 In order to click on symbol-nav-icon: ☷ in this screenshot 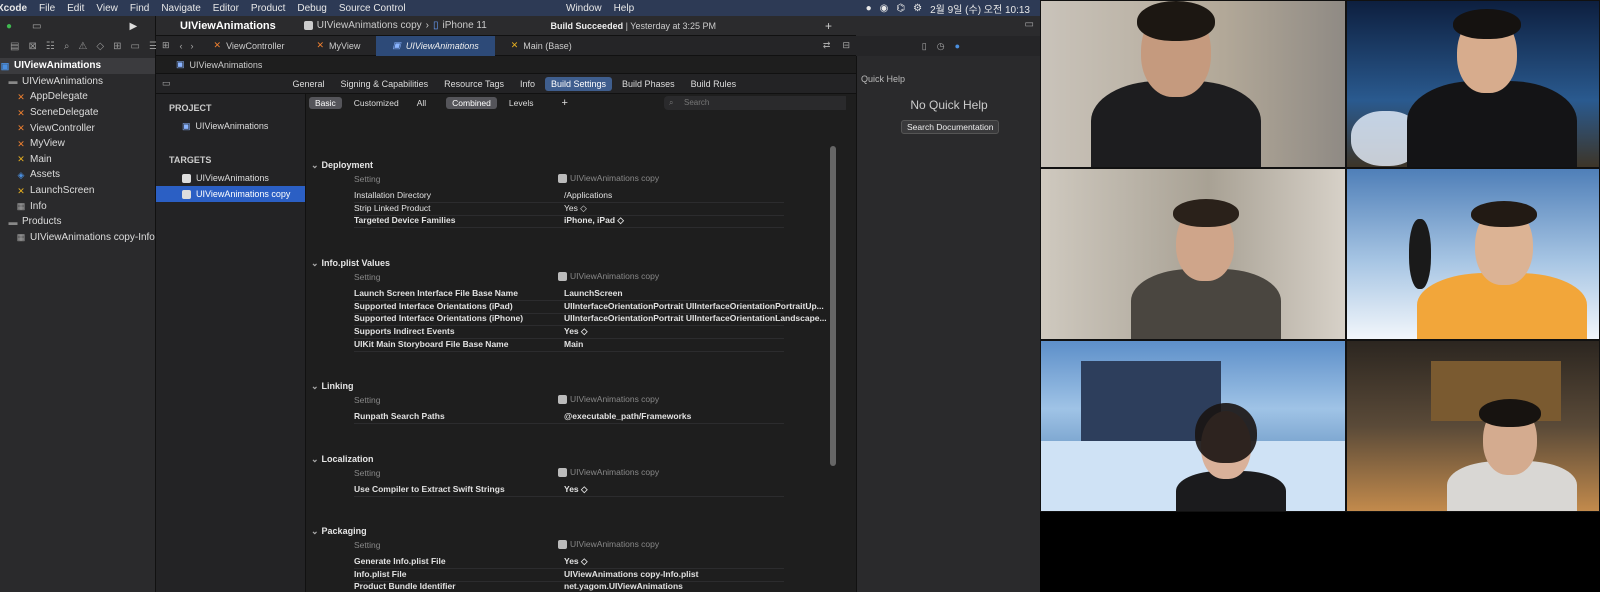, I will do `click(50, 46)`.